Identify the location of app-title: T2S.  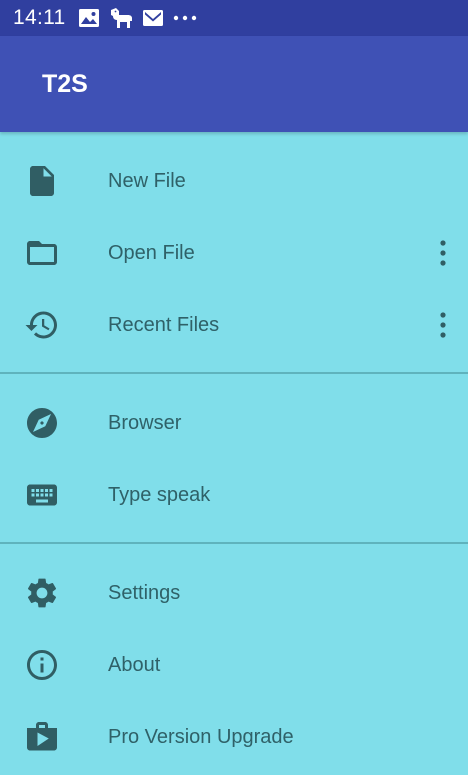
(65, 84).